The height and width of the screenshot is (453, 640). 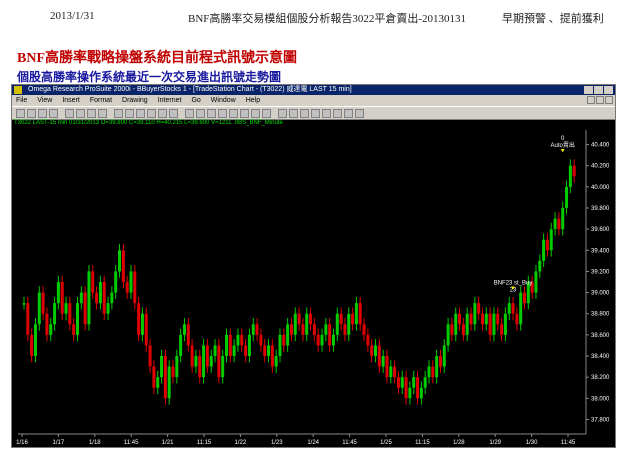 I want to click on grid-icon, so click(x=200, y=113).